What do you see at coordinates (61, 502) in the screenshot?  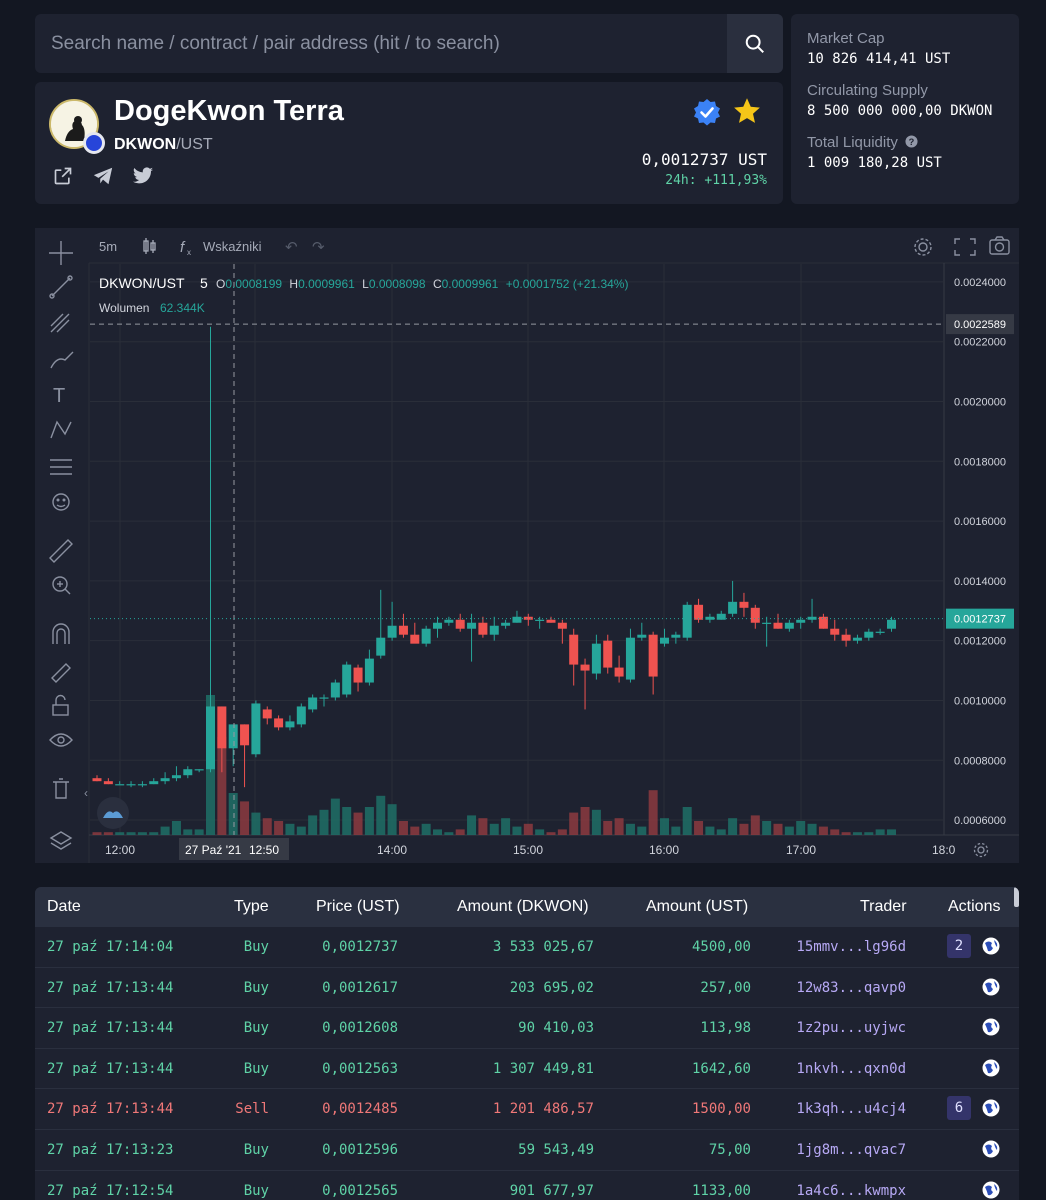 I see `emoji-tool-icon` at bounding box center [61, 502].